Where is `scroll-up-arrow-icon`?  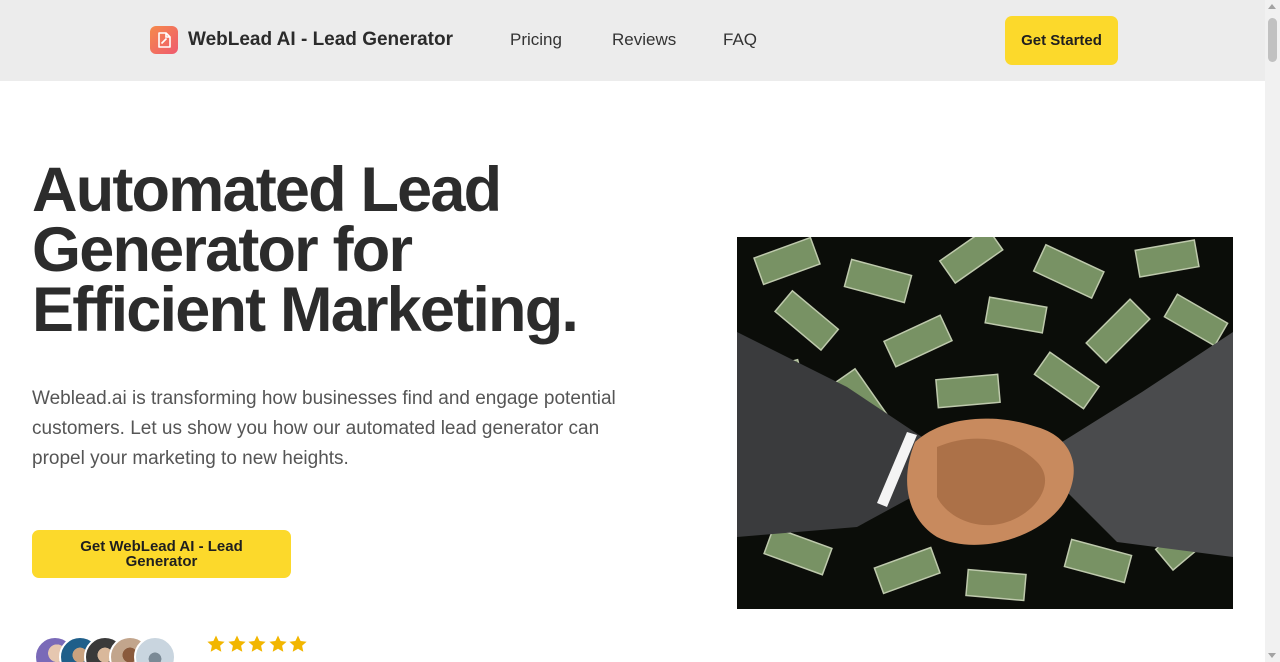
scroll-up-arrow-icon is located at coordinates (1272, 6).